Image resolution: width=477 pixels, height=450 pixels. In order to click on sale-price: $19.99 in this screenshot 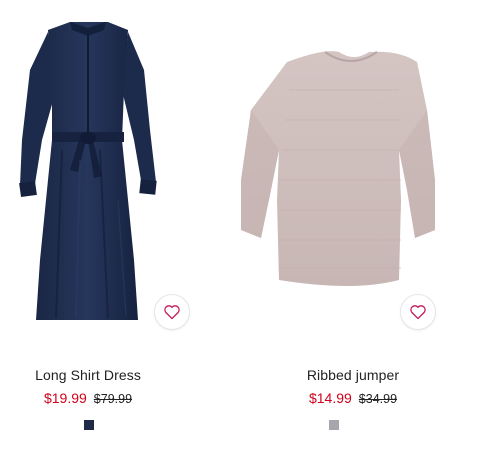, I will do `click(65, 398)`.